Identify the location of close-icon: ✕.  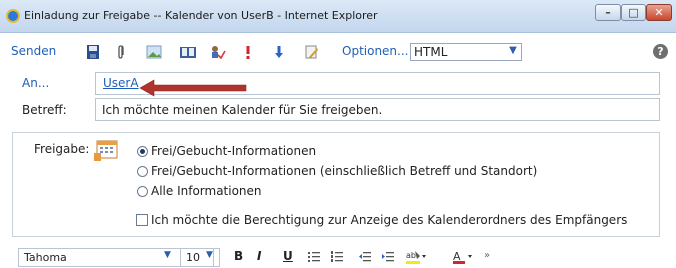
(659, 12).